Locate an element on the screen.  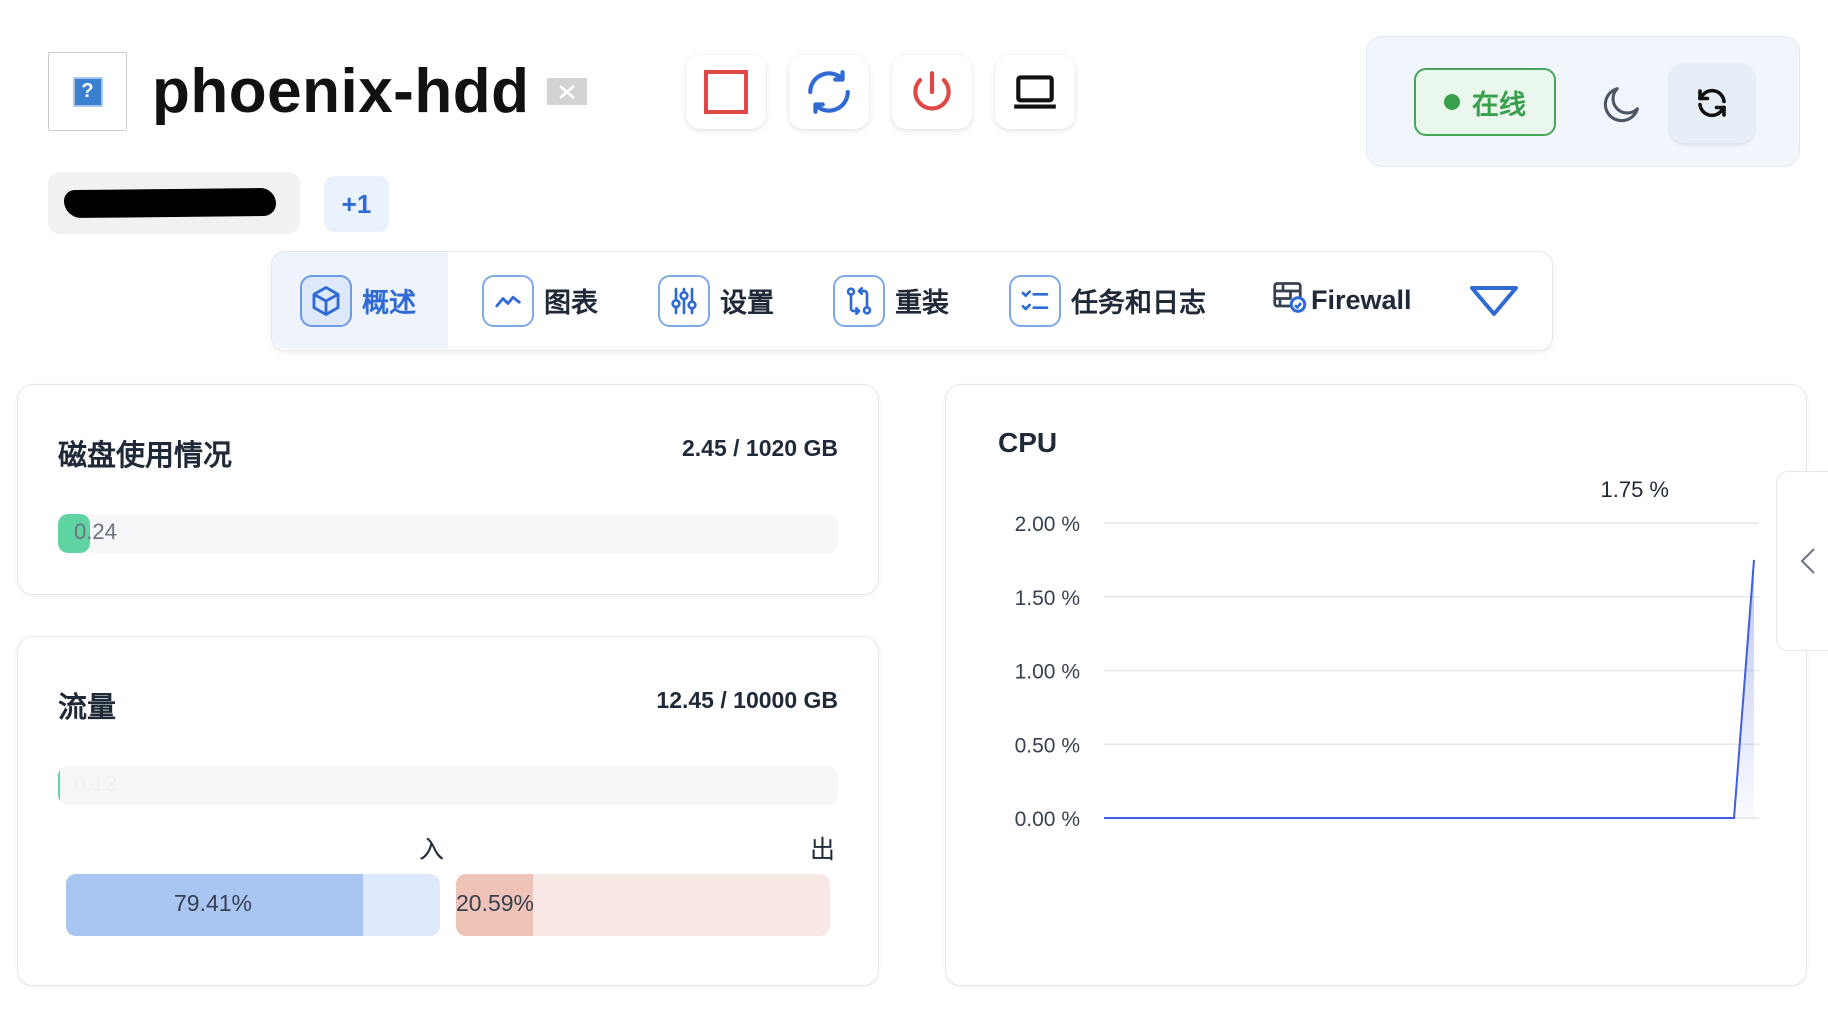
missing-image-icon: ? is located at coordinates (87, 91).